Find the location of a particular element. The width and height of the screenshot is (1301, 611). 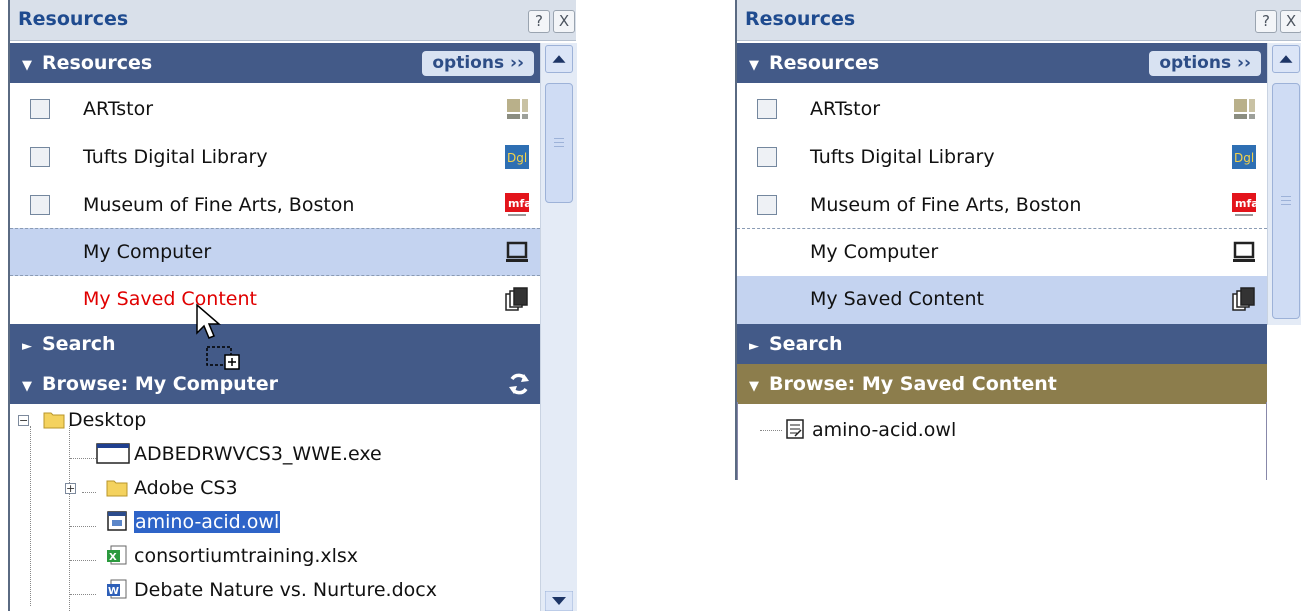

refresh-icon is located at coordinates (519, 384).